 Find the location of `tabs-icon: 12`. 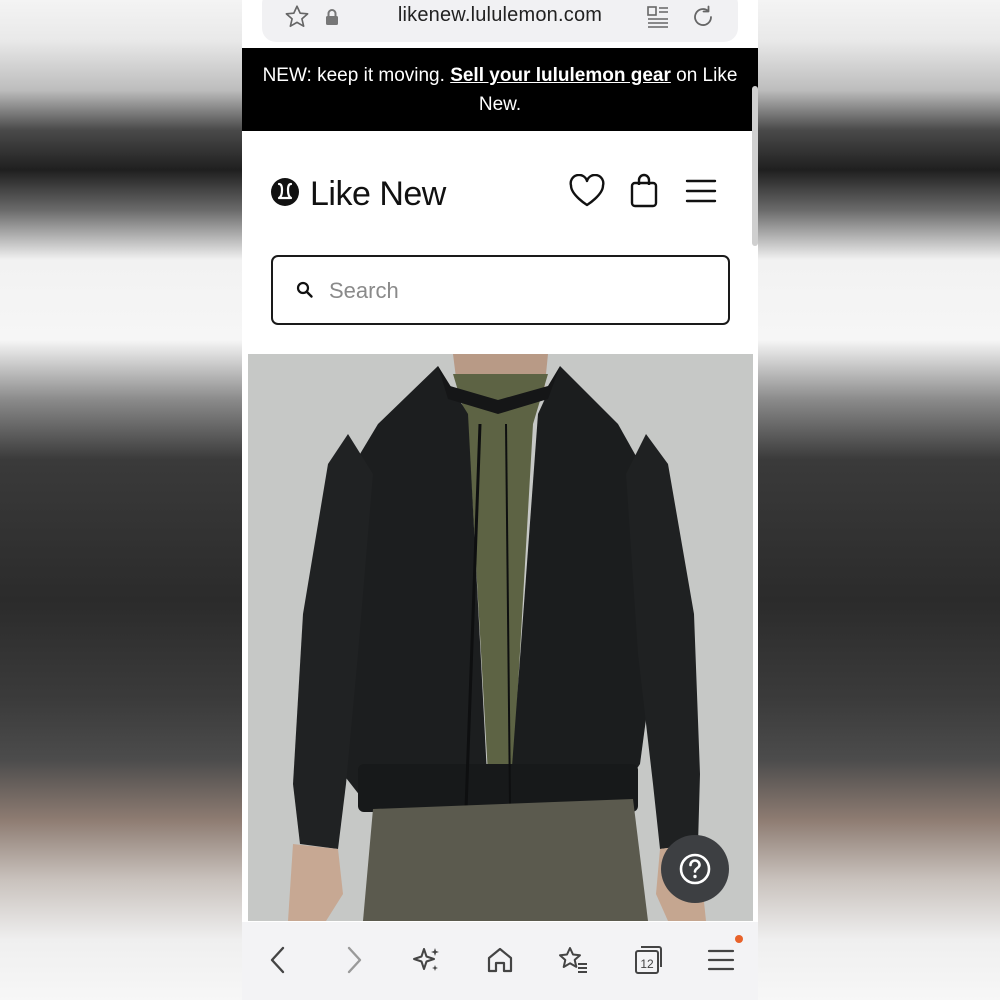

tabs-icon: 12 is located at coordinates (648, 960).